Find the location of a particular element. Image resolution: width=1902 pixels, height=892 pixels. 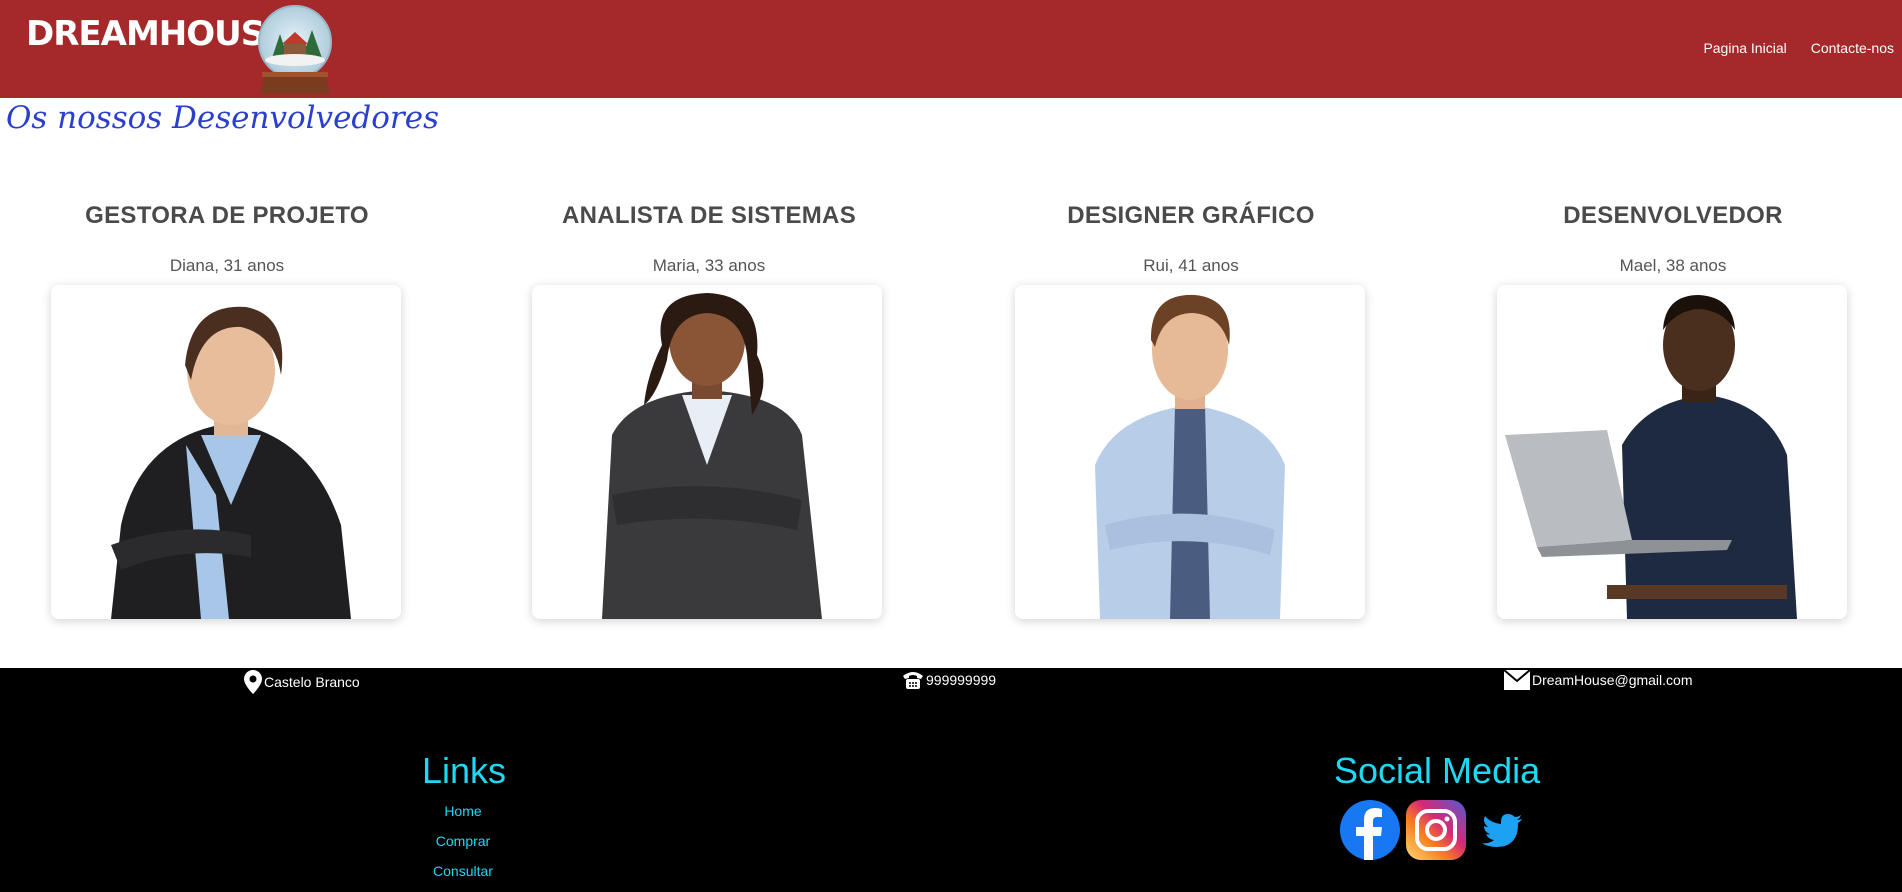

man-portrait-icon is located at coordinates (1190, 452).